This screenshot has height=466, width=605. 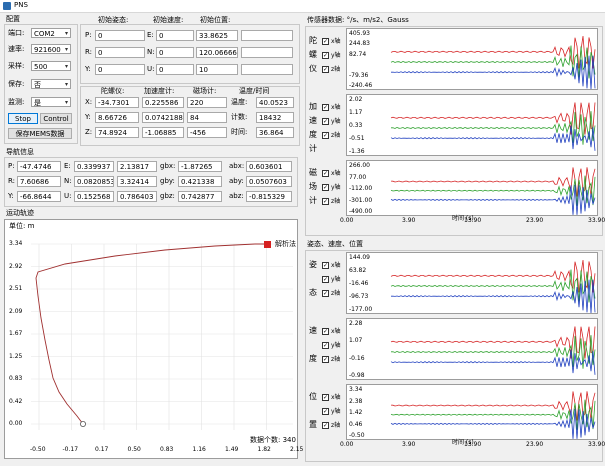 I want to click on track-xtick: 0.50, so click(x=134, y=449).